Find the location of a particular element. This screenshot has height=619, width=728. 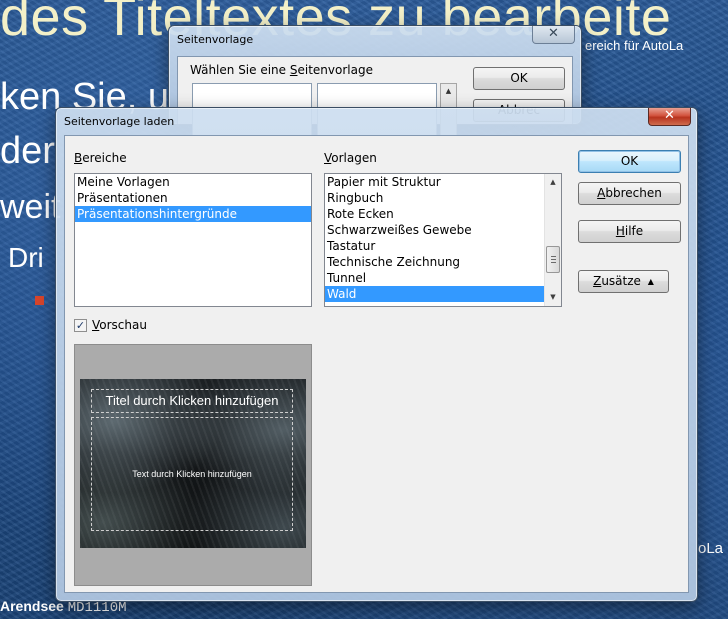

bereiche-label: Bereiche is located at coordinates (100, 158).